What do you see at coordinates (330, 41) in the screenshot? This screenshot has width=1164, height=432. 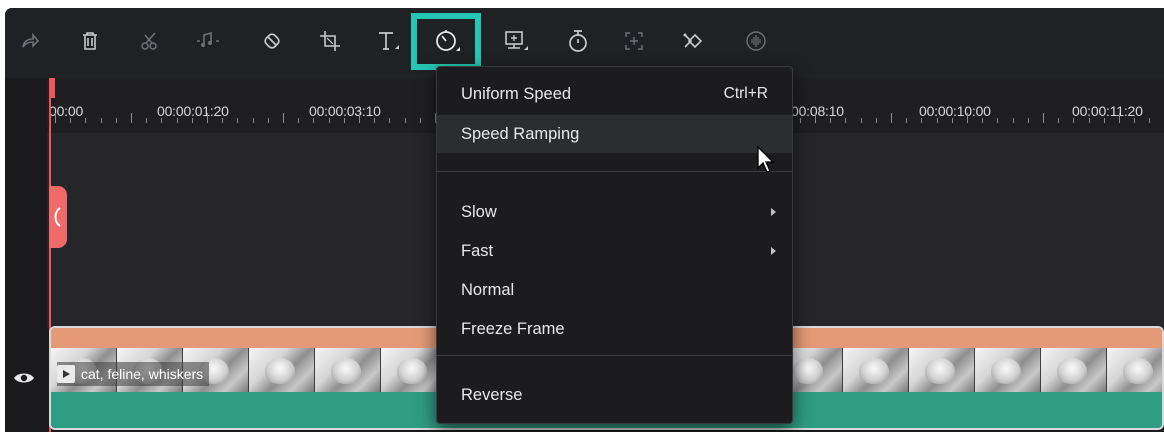 I see `crop-icon` at bounding box center [330, 41].